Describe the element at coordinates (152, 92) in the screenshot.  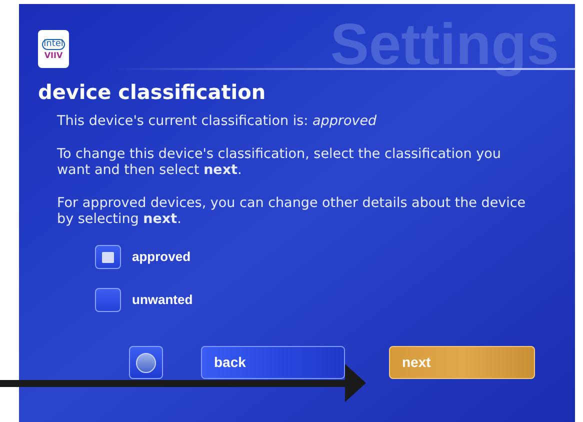
I see `page-title: device classification` at that location.